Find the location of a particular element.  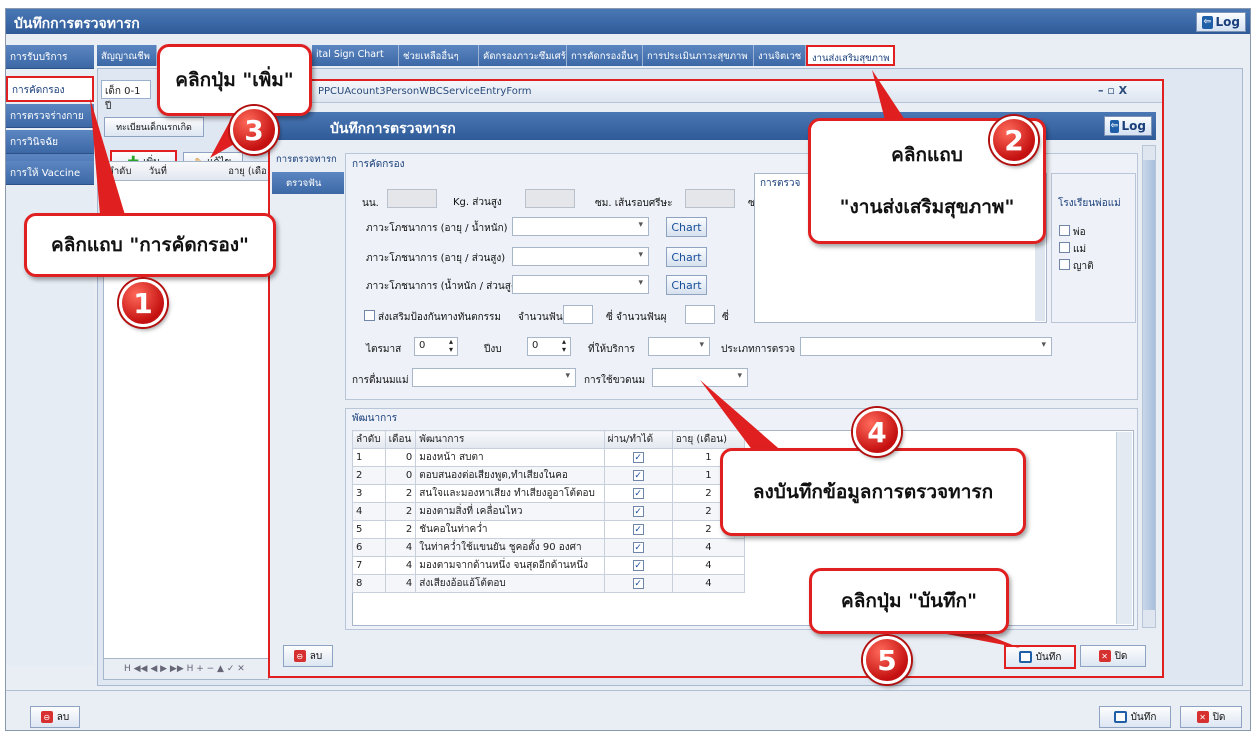

step-1-badge: 1 is located at coordinates (143, 303).